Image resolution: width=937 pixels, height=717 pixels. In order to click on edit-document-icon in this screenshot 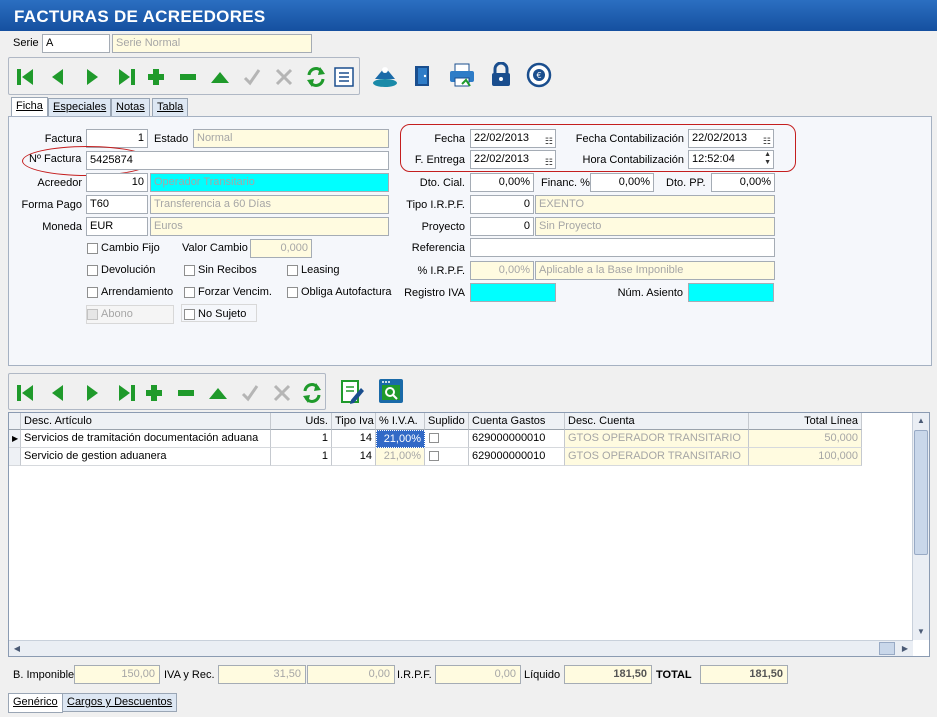, I will do `click(352, 392)`.